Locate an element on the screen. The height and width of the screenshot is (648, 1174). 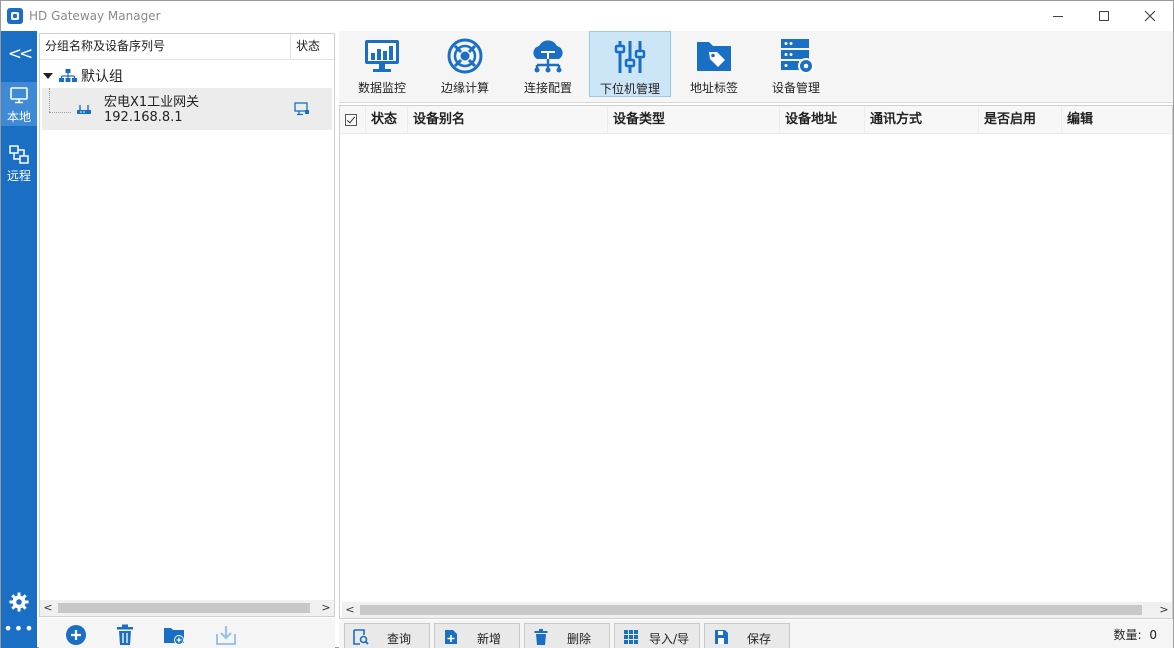
grid-horizontal-scrollbar: < > is located at coordinates (757, 610).